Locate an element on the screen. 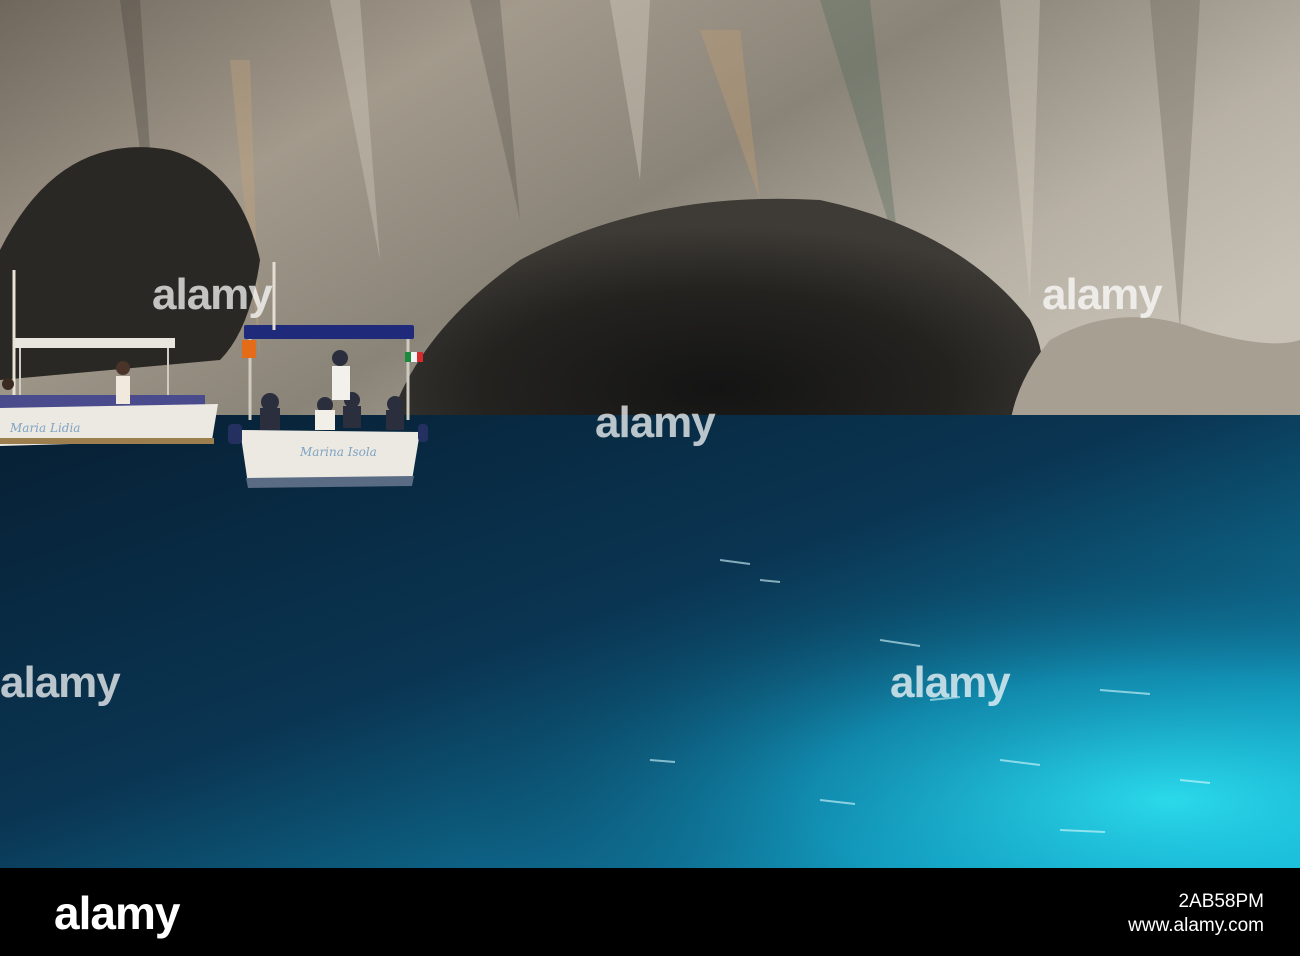 The image size is (1300, 956). watermark-right: alamy is located at coordinates (950, 682).